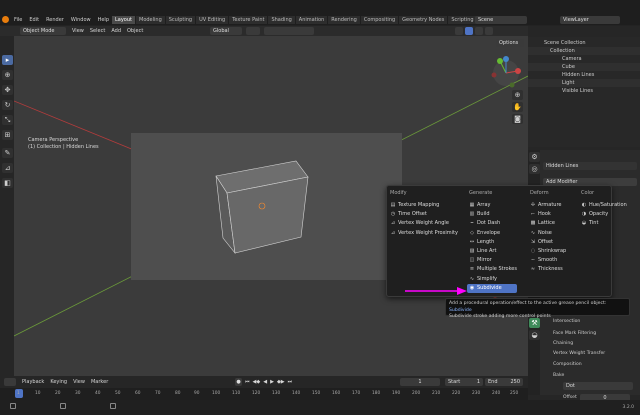 Image resolution: width=640 pixels, height=415 pixels. I want to click on outliner-item-collection: Collection, so click(584, 51).